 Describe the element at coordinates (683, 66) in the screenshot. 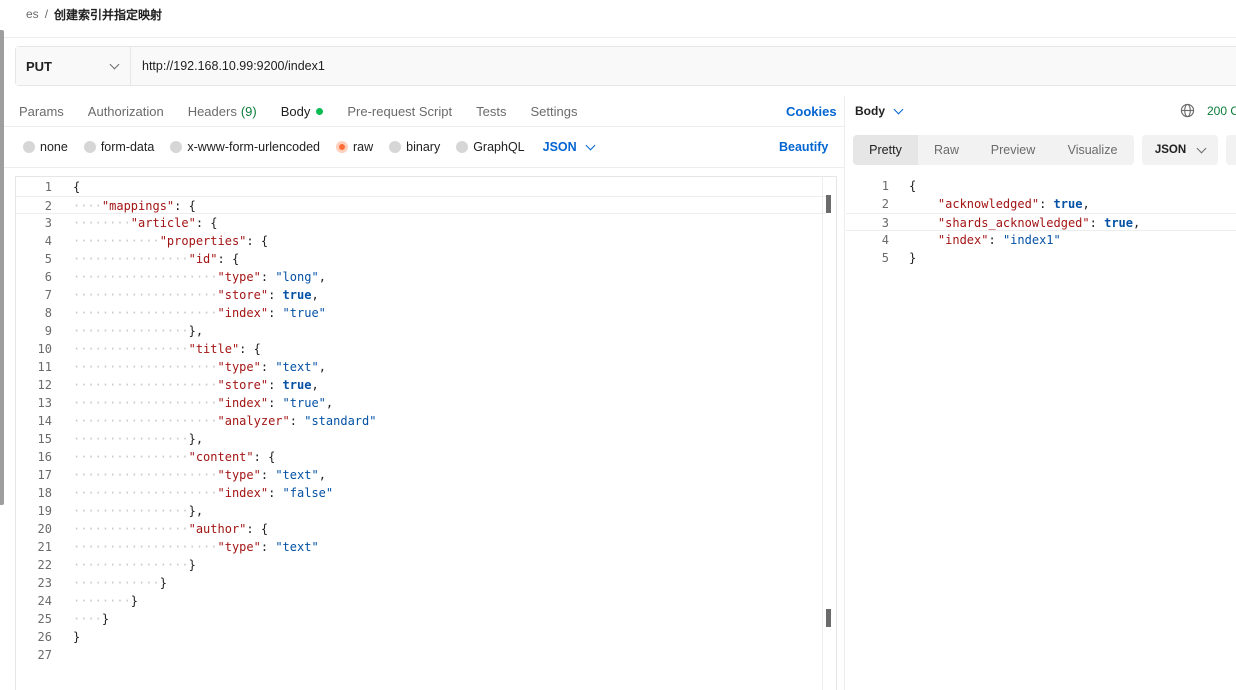

I see `url-input: http://192.168.10.99:9200/index1` at that location.